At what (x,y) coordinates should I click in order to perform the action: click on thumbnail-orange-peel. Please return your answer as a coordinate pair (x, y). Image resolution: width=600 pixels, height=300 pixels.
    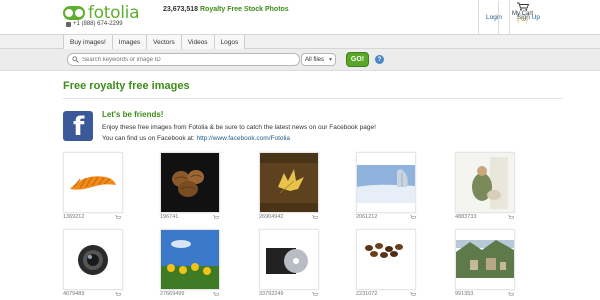
    Looking at the image, I should click on (93, 182).